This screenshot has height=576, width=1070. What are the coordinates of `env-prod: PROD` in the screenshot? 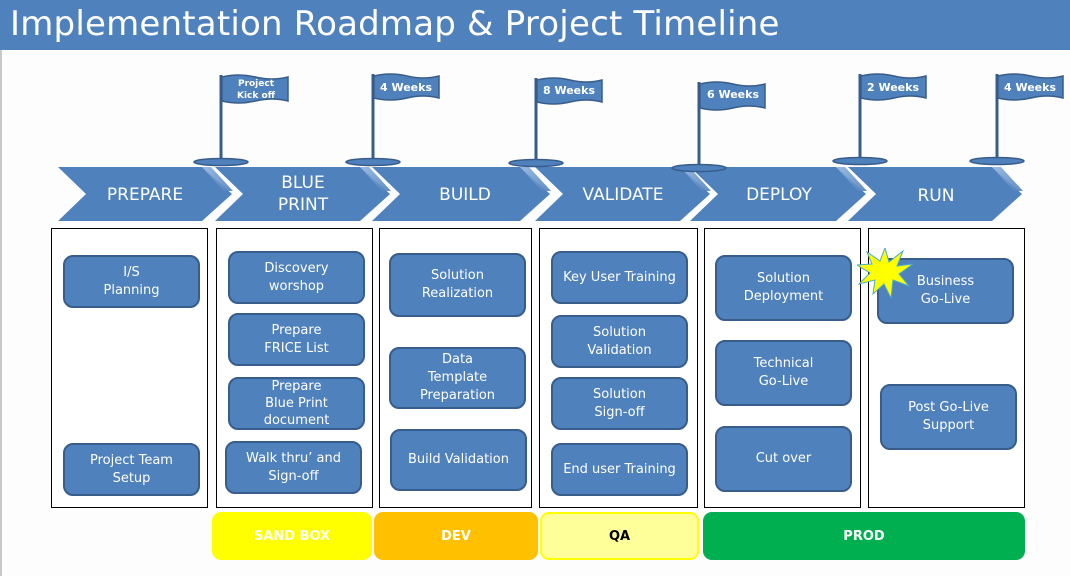 It's located at (864, 536).